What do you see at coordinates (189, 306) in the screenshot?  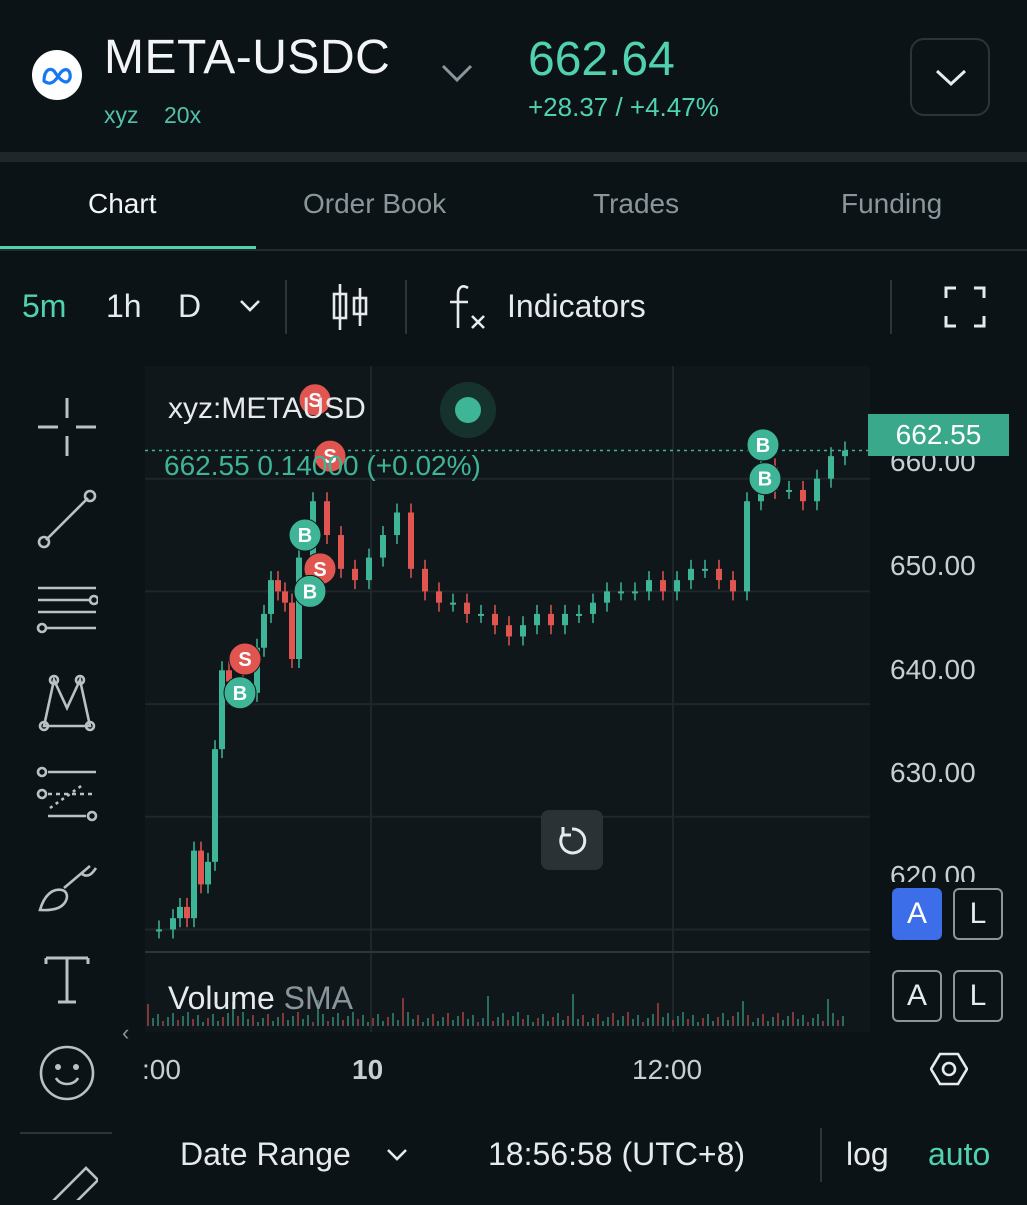 I see `interval-d: D` at bounding box center [189, 306].